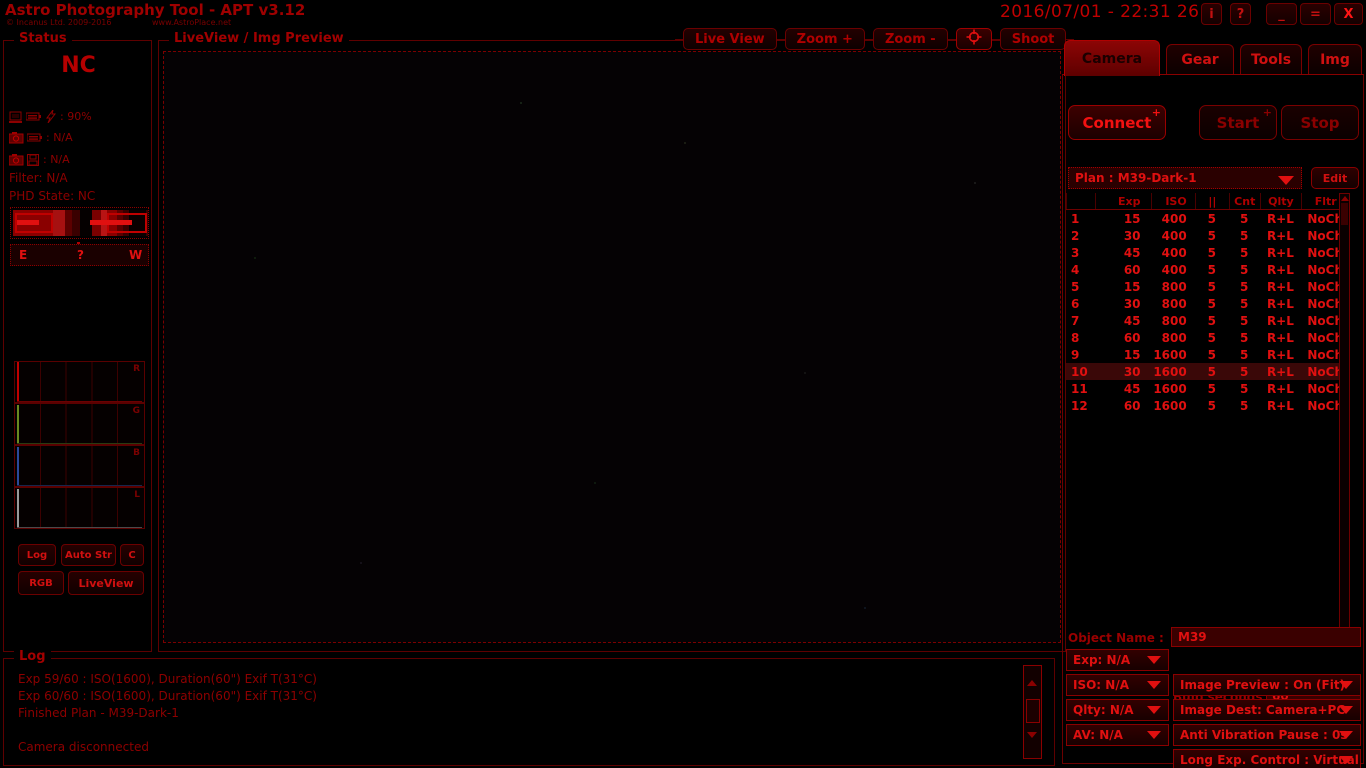 The height and width of the screenshot is (768, 1366). What do you see at coordinates (1267, 710) in the screenshot?
I see `image-dest-dropdown: Image Dest: Camera+PC` at bounding box center [1267, 710].